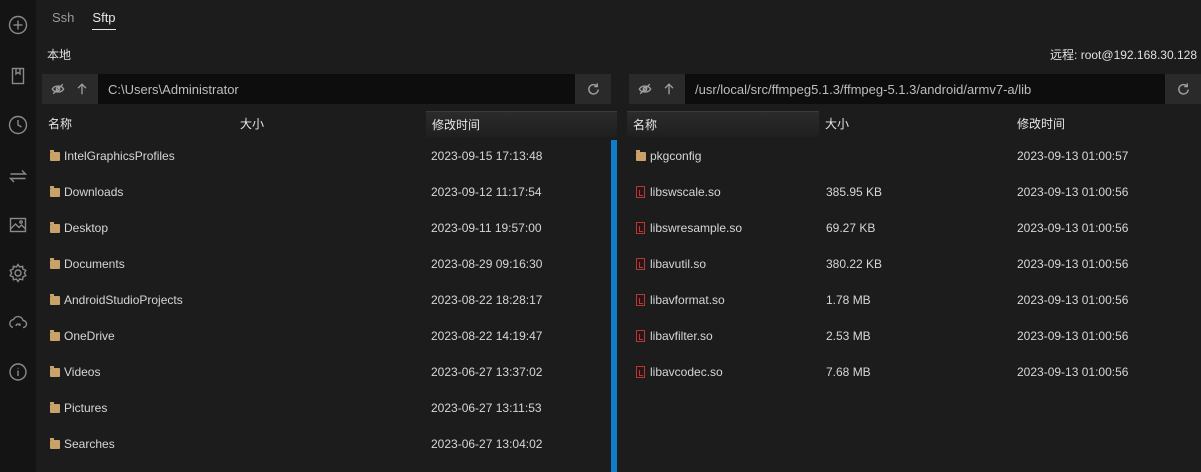 This screenshot has width=1201, height=472. I want to click on local-file-row: Downloads 2023-09-12 11:17:54, so click(322, 192).